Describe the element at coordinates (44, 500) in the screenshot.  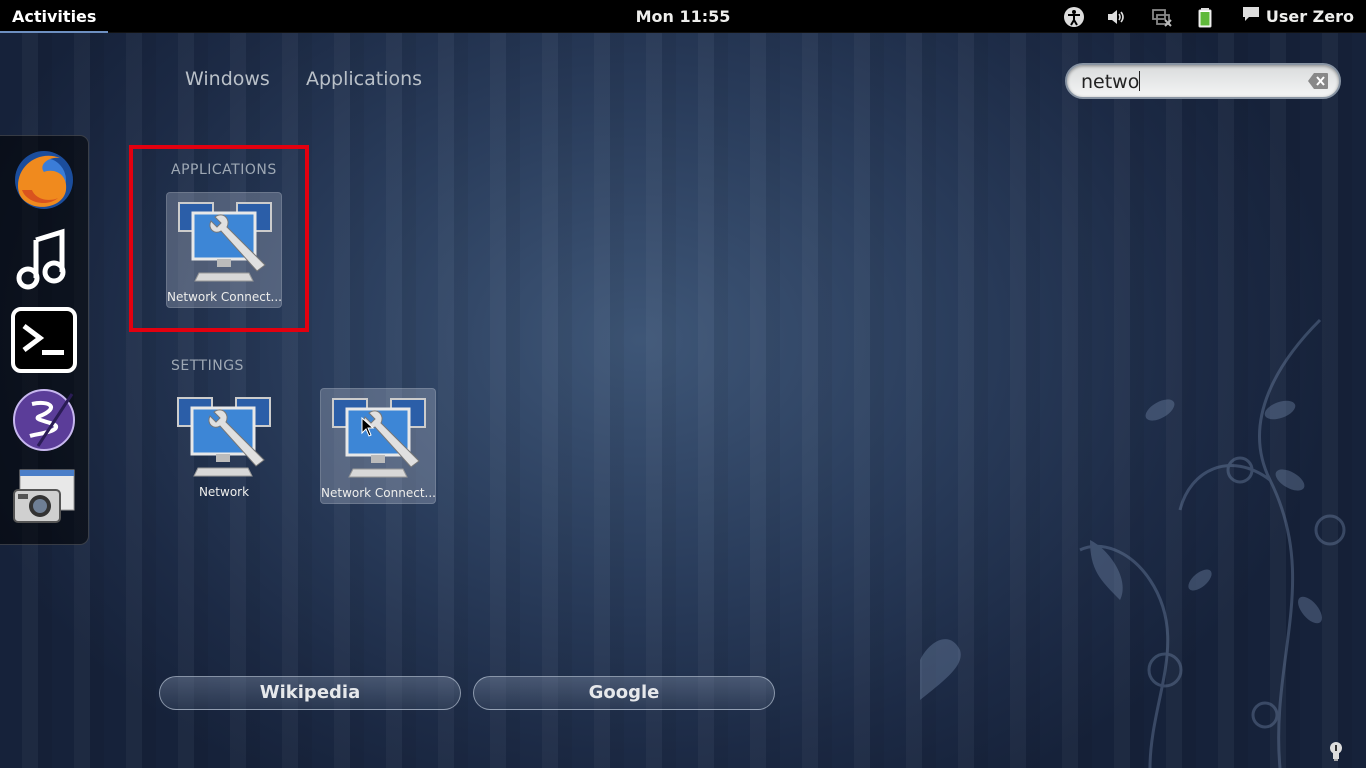
I see `screenshot-icon` at that location.